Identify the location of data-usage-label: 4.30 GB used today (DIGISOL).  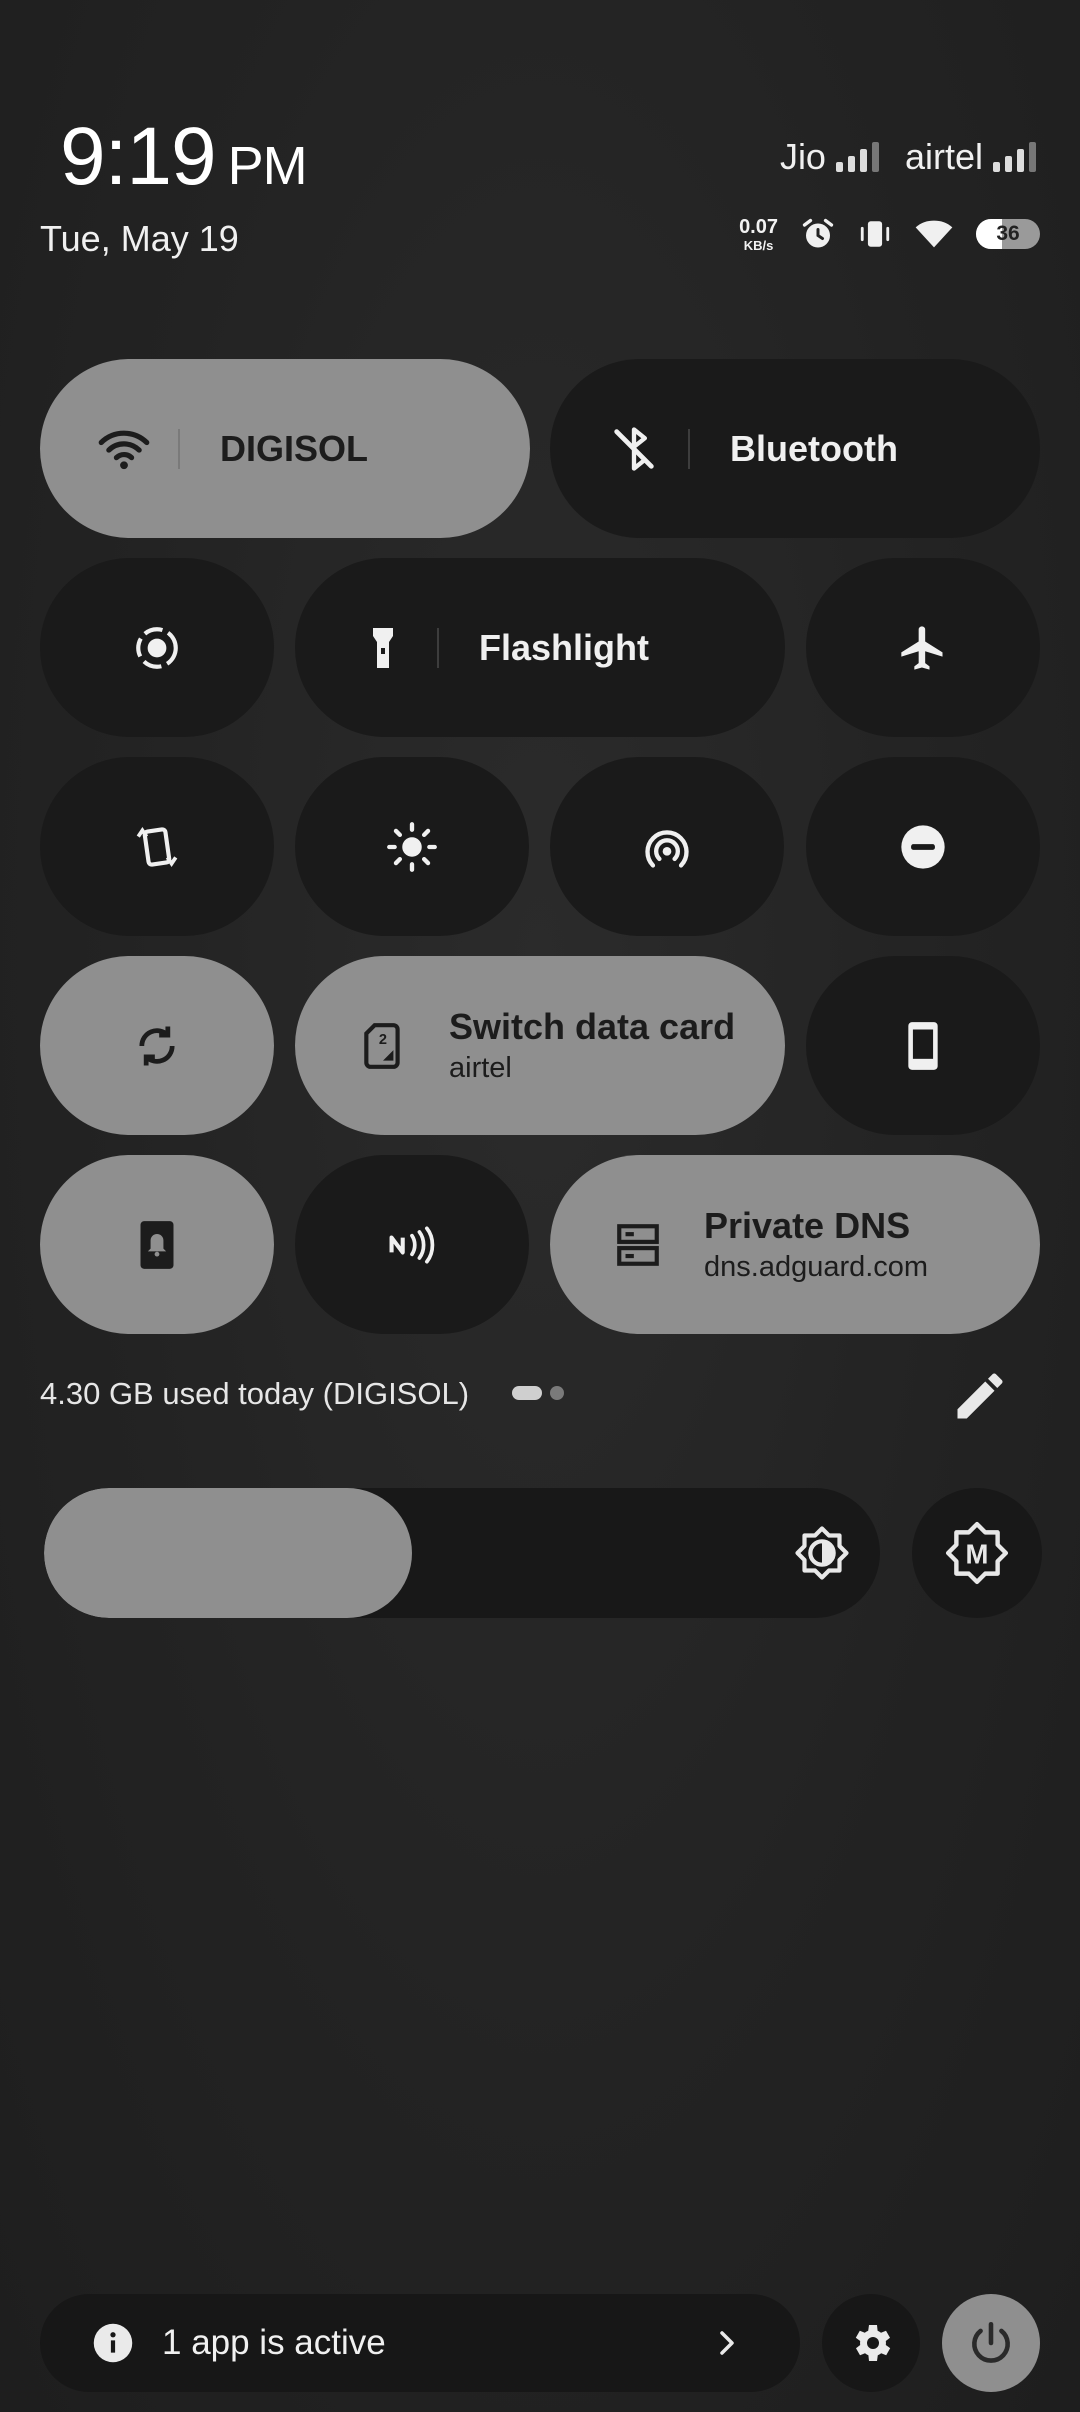
(254, 1394).